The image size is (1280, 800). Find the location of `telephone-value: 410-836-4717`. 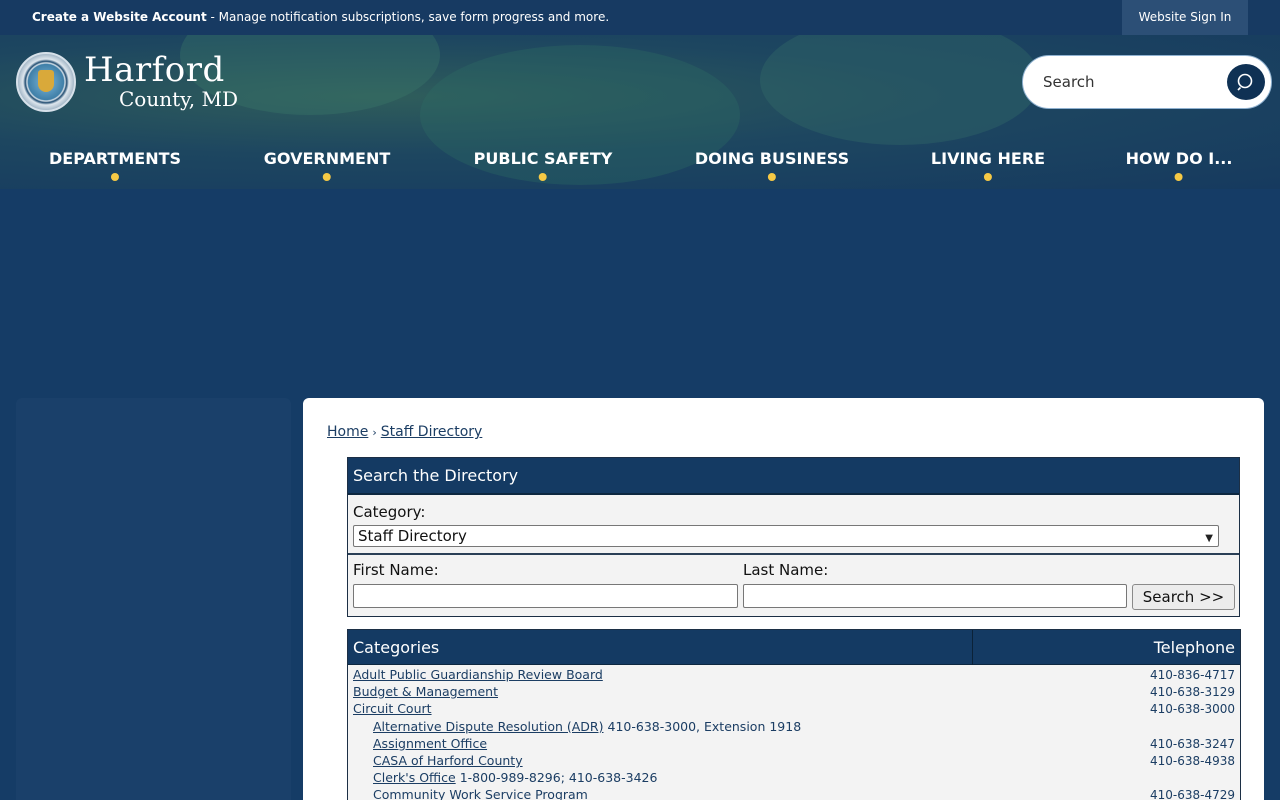

telephone-value: 410-836-4717 is located at coordinates (1192, 675).